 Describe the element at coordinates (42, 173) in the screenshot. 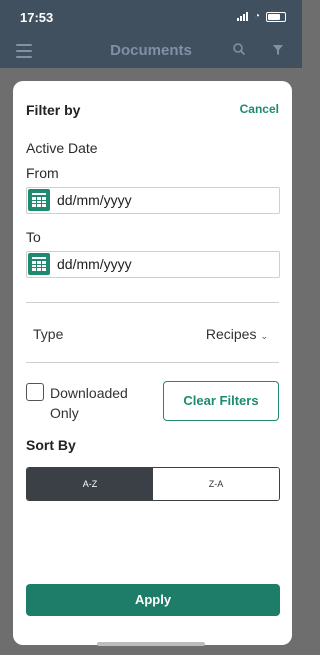

I see `from-label: From` at that location.